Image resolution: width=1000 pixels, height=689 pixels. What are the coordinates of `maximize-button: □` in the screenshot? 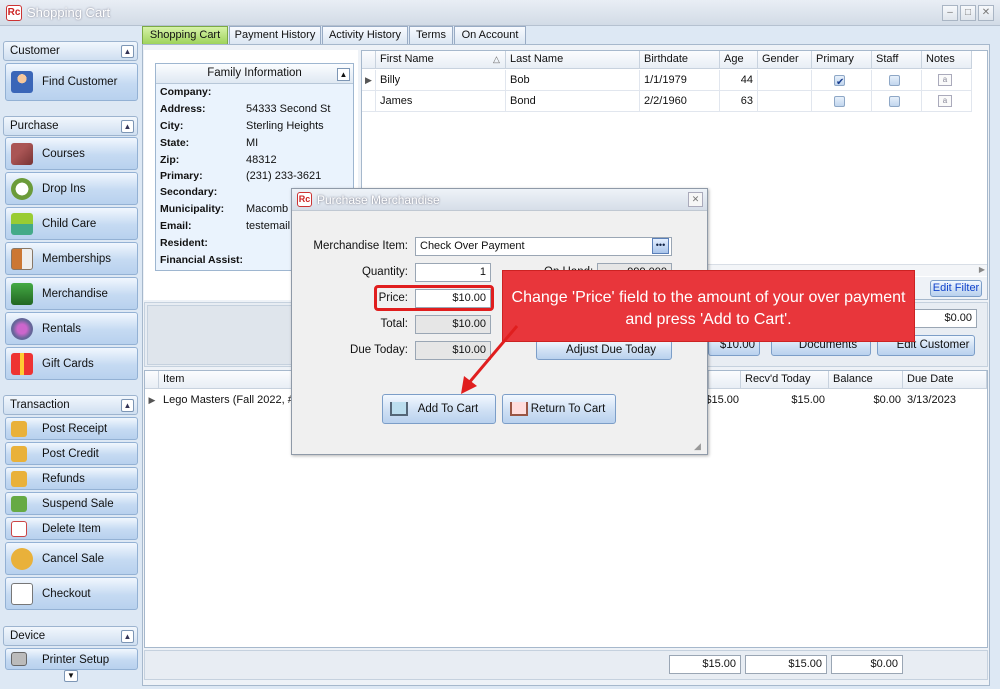 It's located at (968, 13).